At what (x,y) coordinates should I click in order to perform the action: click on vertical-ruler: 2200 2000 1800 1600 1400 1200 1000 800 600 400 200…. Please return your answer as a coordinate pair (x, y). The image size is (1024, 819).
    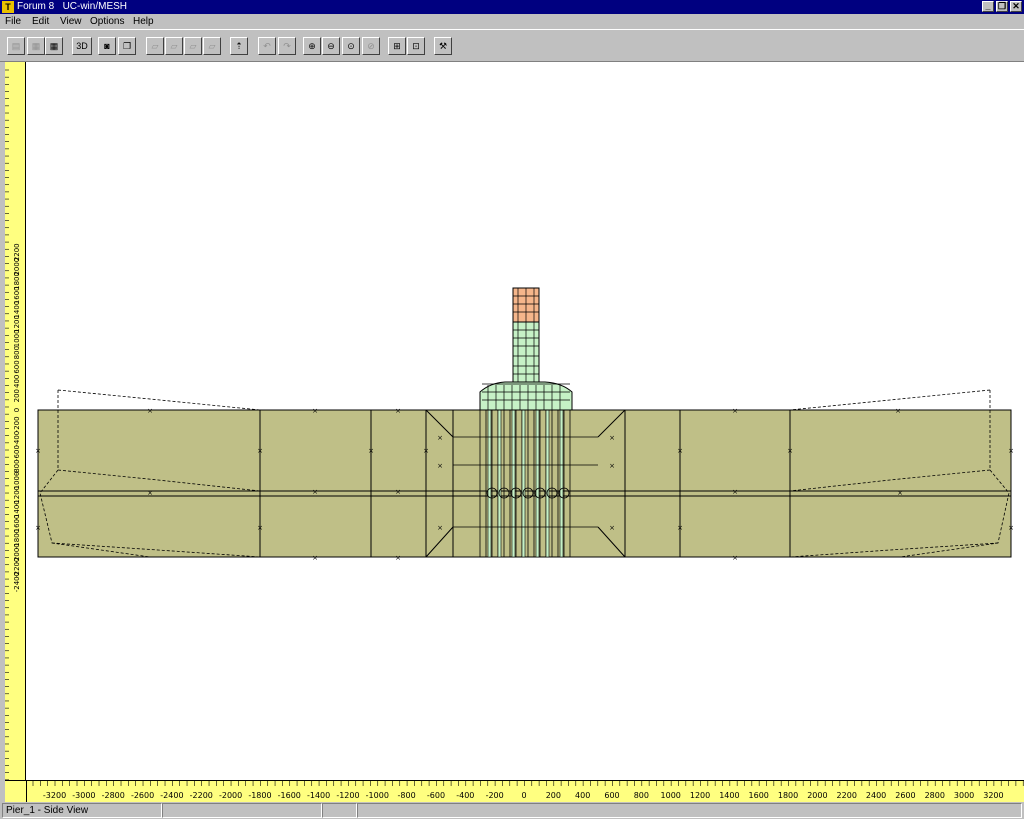
    Looking at the image, I should click on (15, 421).